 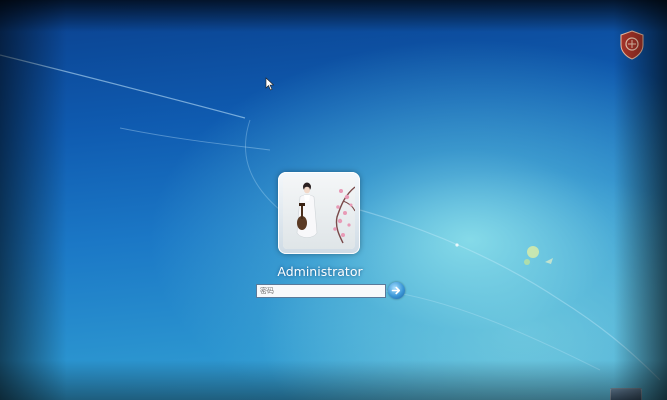 What do you see at coordinates (270, 84) in the screenshot?
I see `mouse-pointer-icon` at bounding box center [270, 84].